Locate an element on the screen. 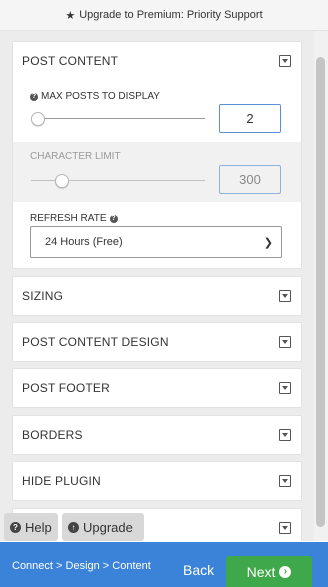 This screenshot has height=587, width=328. next-button: Next › is located at coordinates (269, 571).